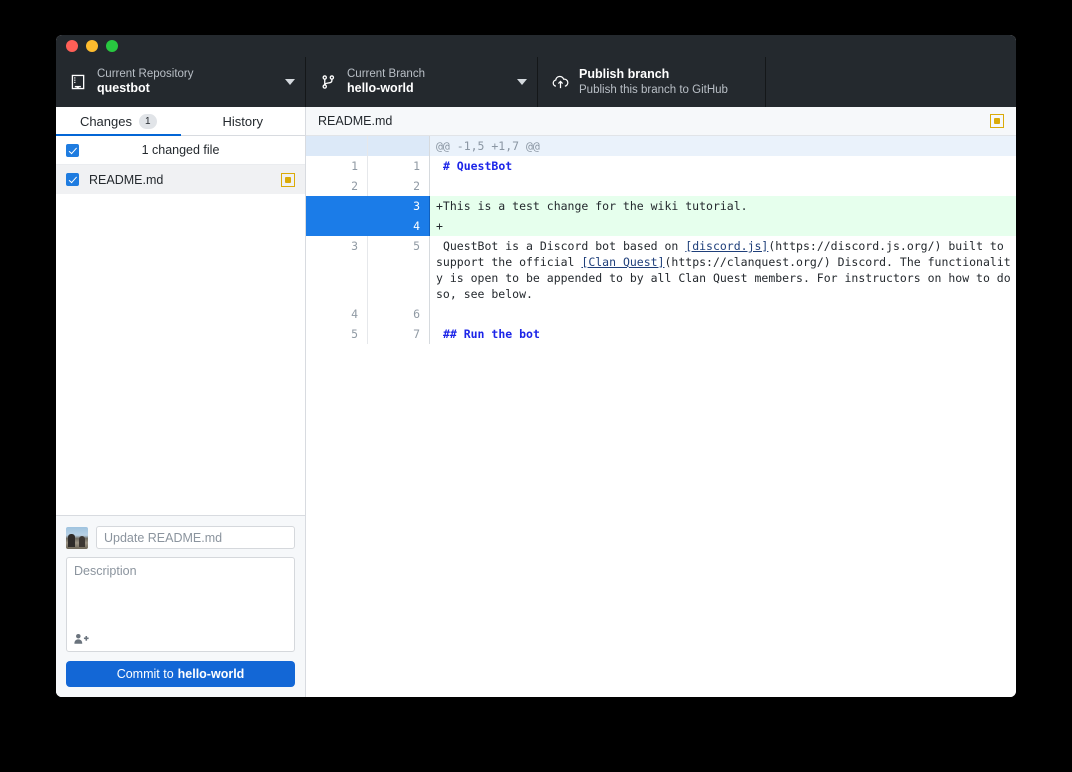 The width and height of the screenshot is (1072, 772). I want to click on file-checkbox, so click(72, 179).